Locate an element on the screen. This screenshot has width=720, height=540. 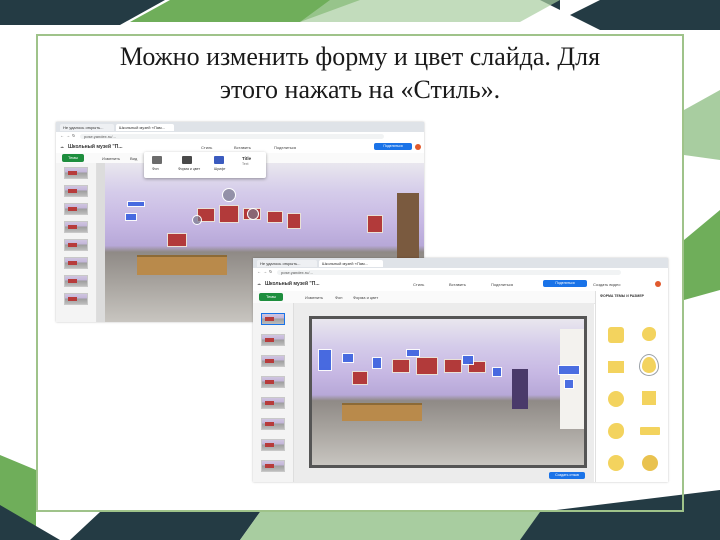
shape-option-blob is located at coordinates (649, 334).